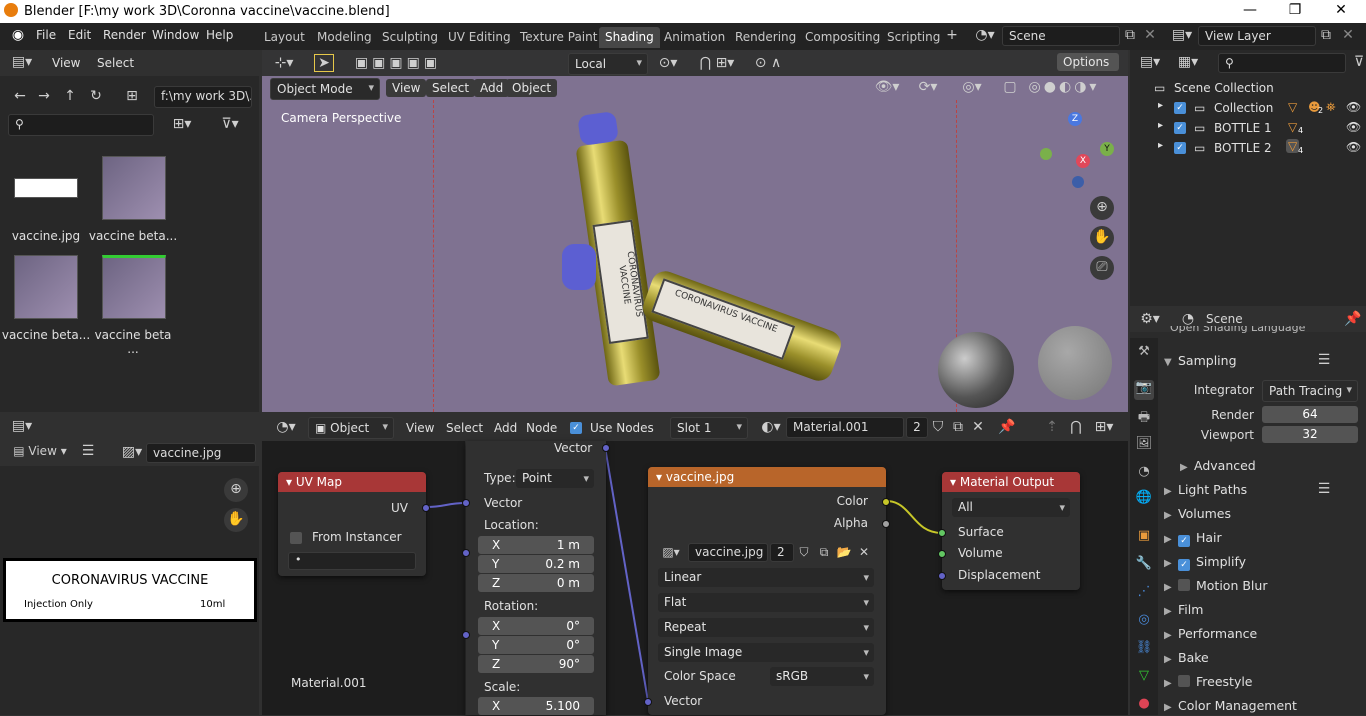  Describe the element at coordinates (532, 88) in the screenshot. I see `viewport-menu-object: Object` at that location.